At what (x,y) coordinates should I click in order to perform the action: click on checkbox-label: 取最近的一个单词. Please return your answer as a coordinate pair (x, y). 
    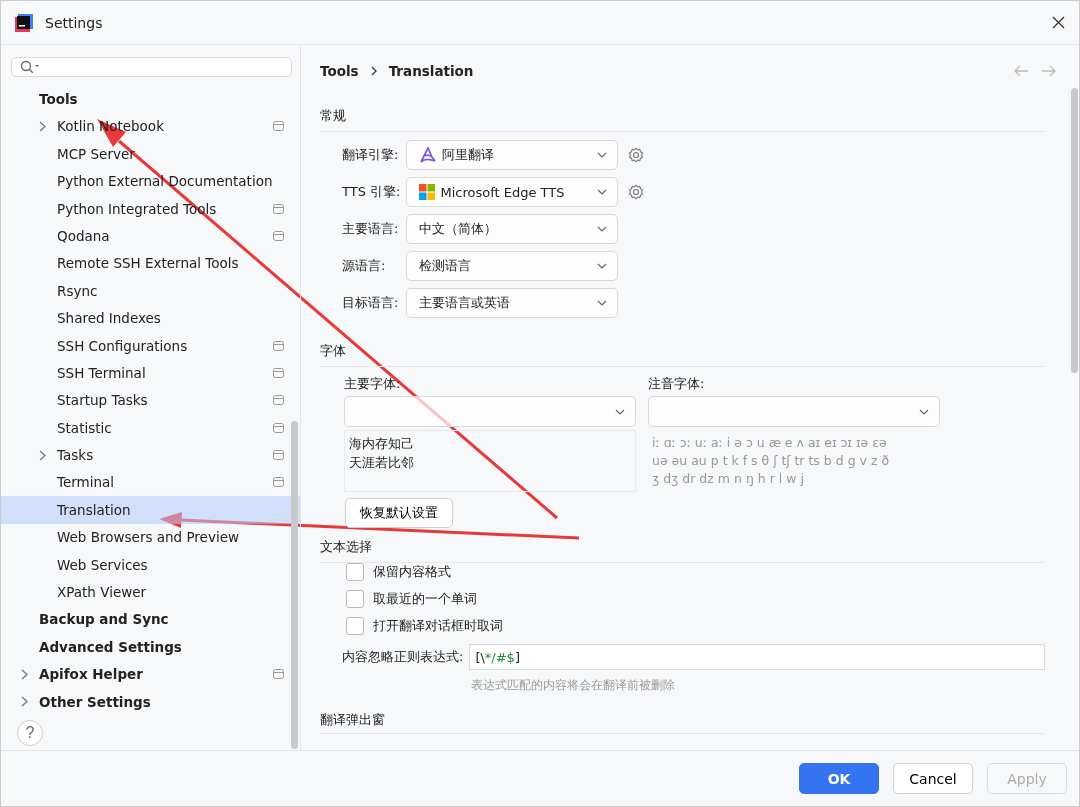
    Looking at the image, I should click on (425, 599).